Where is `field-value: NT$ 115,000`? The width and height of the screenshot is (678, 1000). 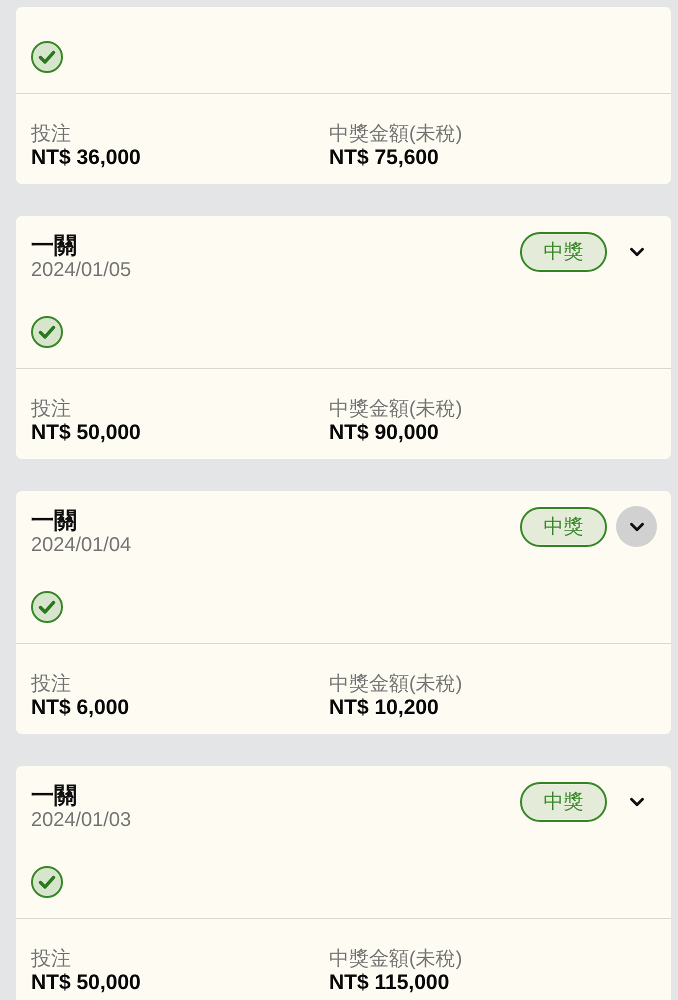 field-value: NT$ 115,000 is located at coordinates (389, 983).